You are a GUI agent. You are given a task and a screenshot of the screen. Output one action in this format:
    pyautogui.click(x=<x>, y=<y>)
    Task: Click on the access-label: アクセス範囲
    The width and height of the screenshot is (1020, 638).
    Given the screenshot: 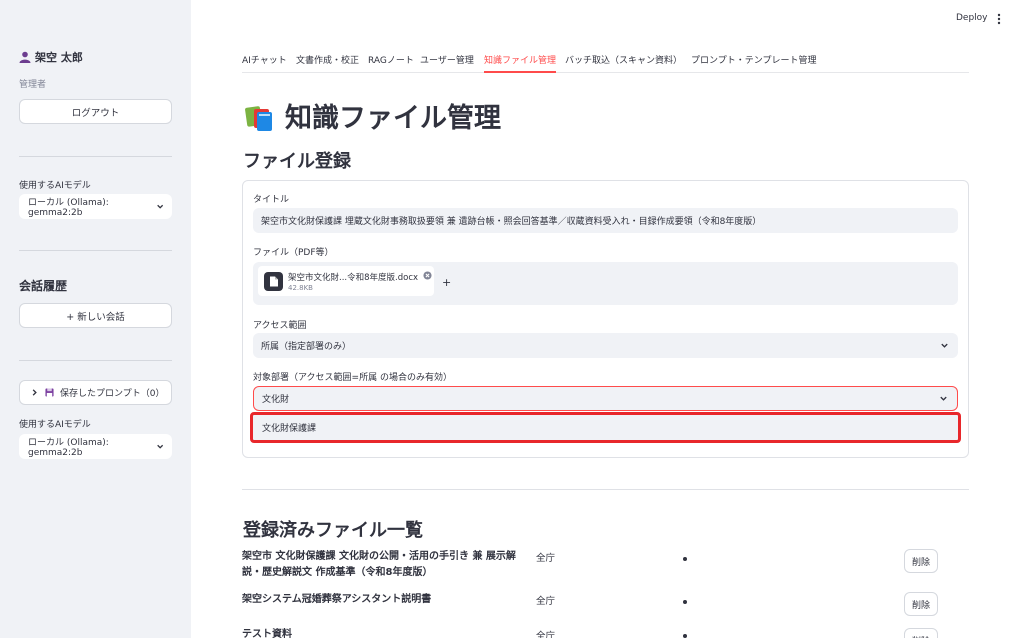 What is the action you would take?
    pyautogui.click(x=280, y=326)
    